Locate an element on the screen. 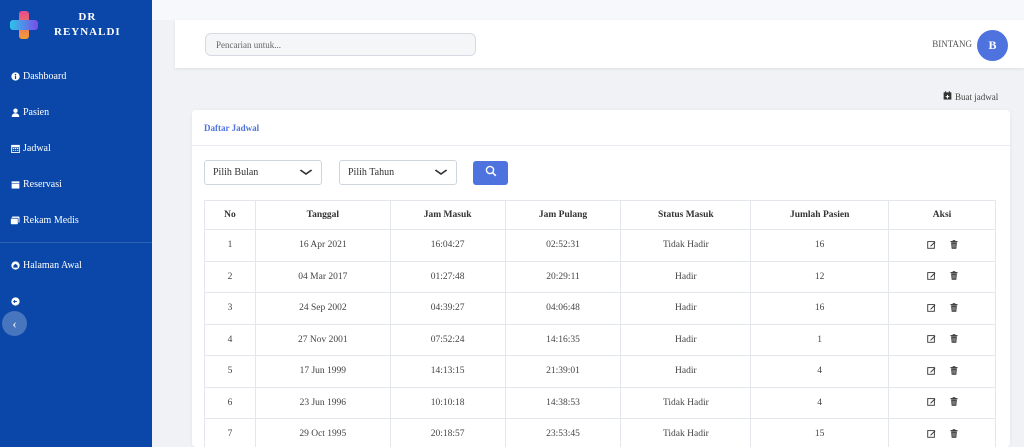 The width and height of the screenshot is (1024, 447). top-strip is located at coordinates (588, 10).